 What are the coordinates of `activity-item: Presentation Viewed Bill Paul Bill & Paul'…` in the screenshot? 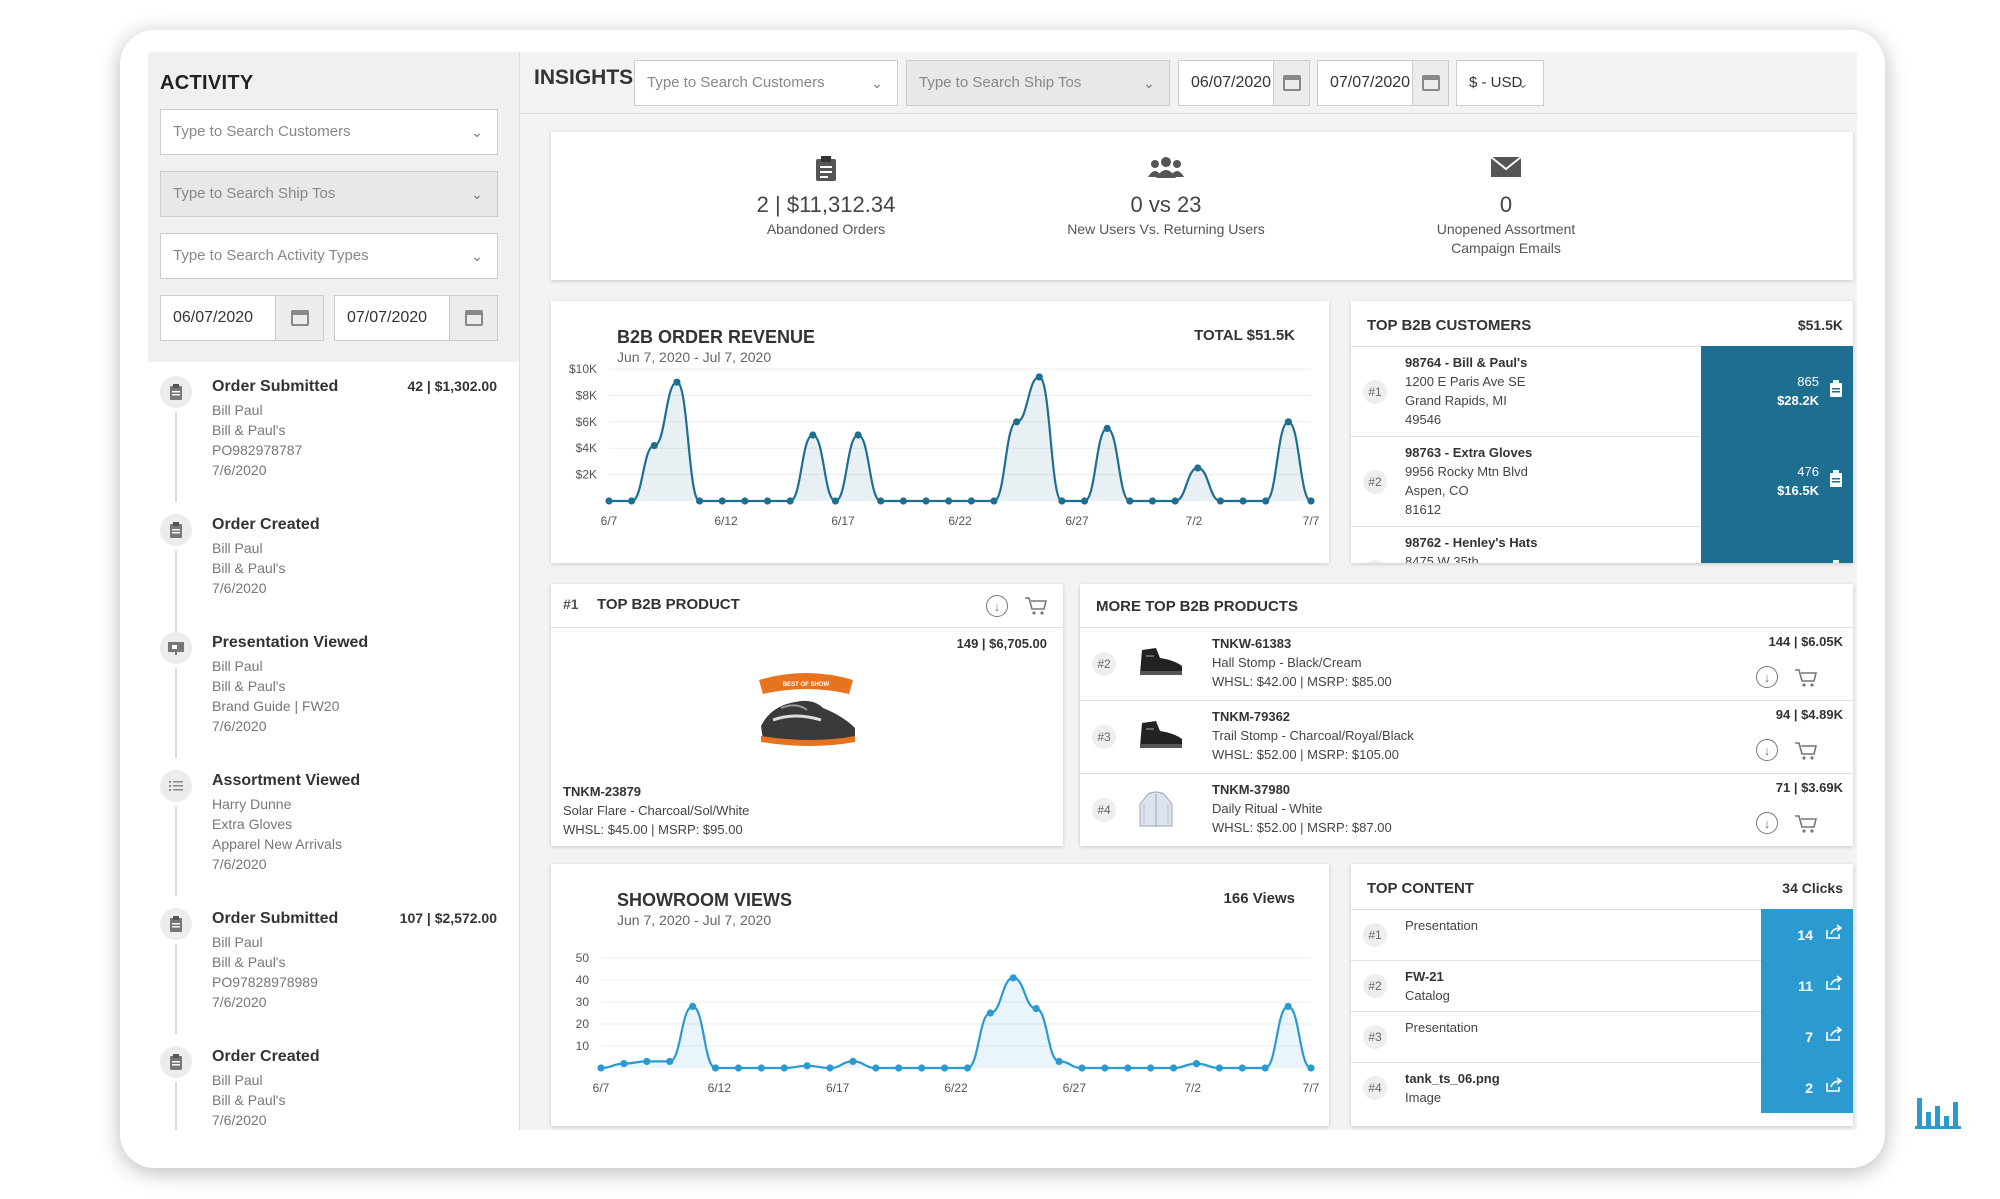 It's located at (333, 697).